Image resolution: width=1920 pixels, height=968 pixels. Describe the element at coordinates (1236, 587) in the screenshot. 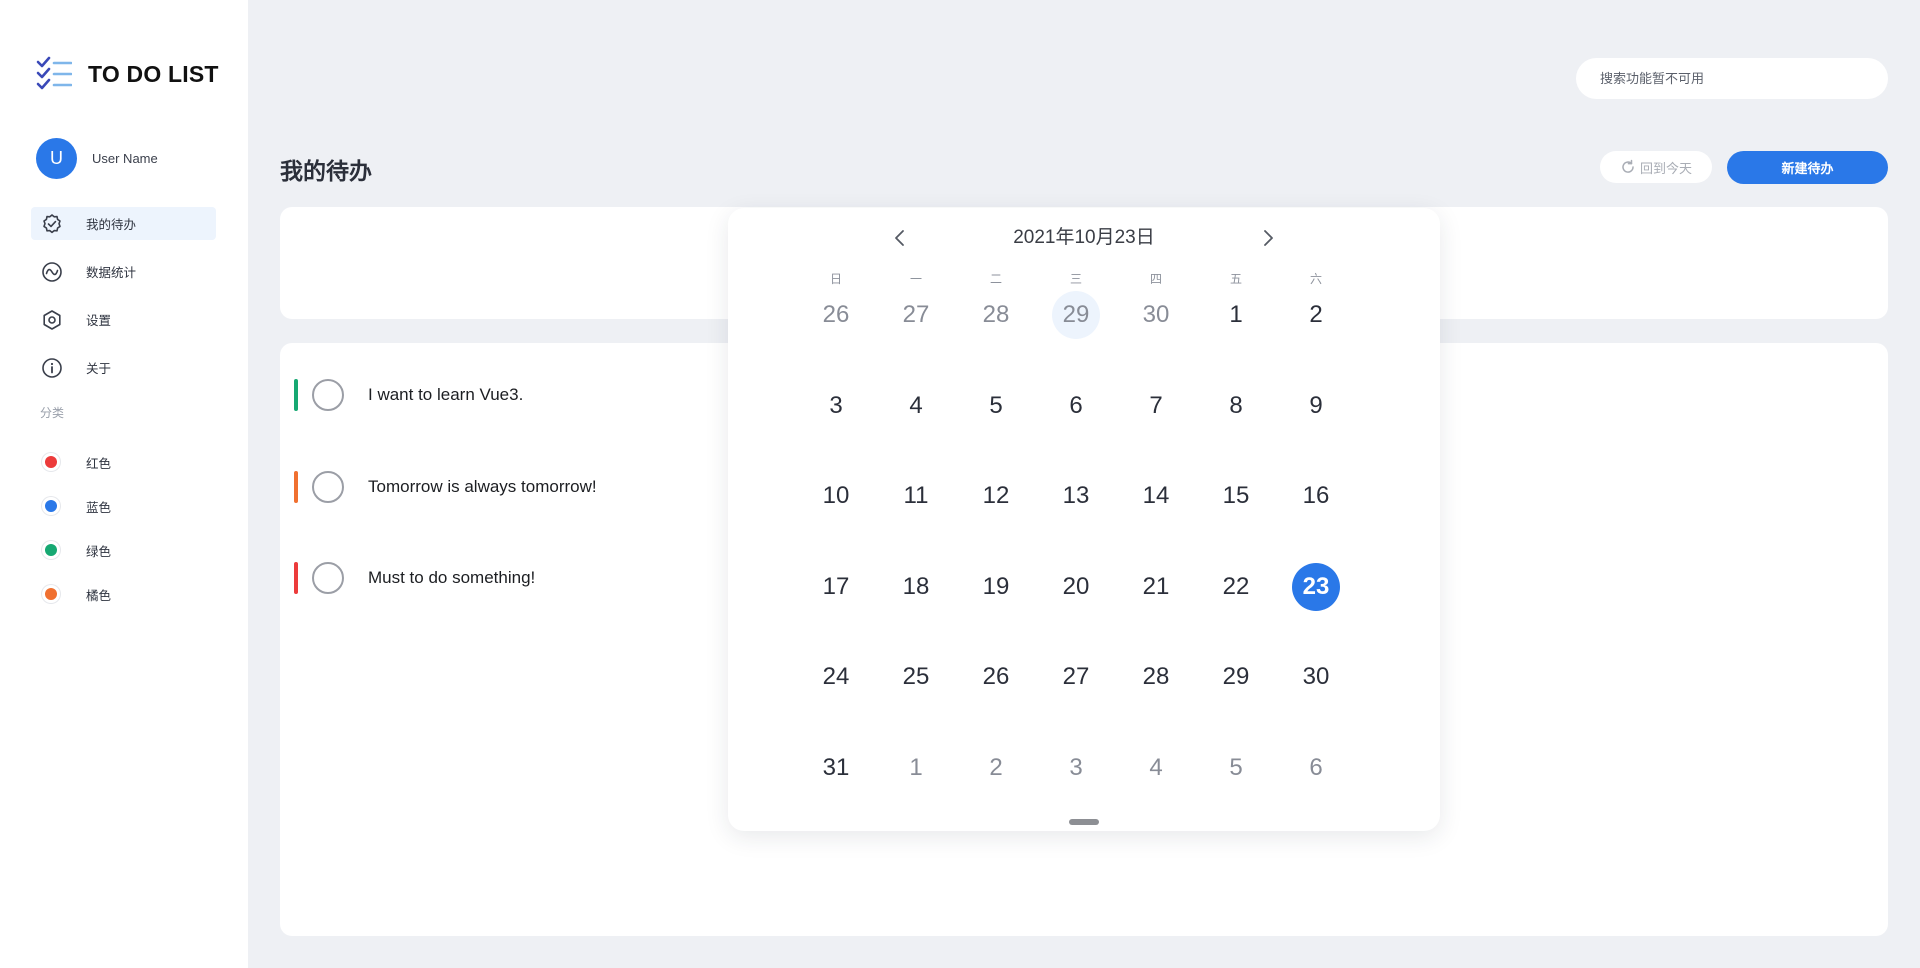

I see `calendar-day: 22` at that location.